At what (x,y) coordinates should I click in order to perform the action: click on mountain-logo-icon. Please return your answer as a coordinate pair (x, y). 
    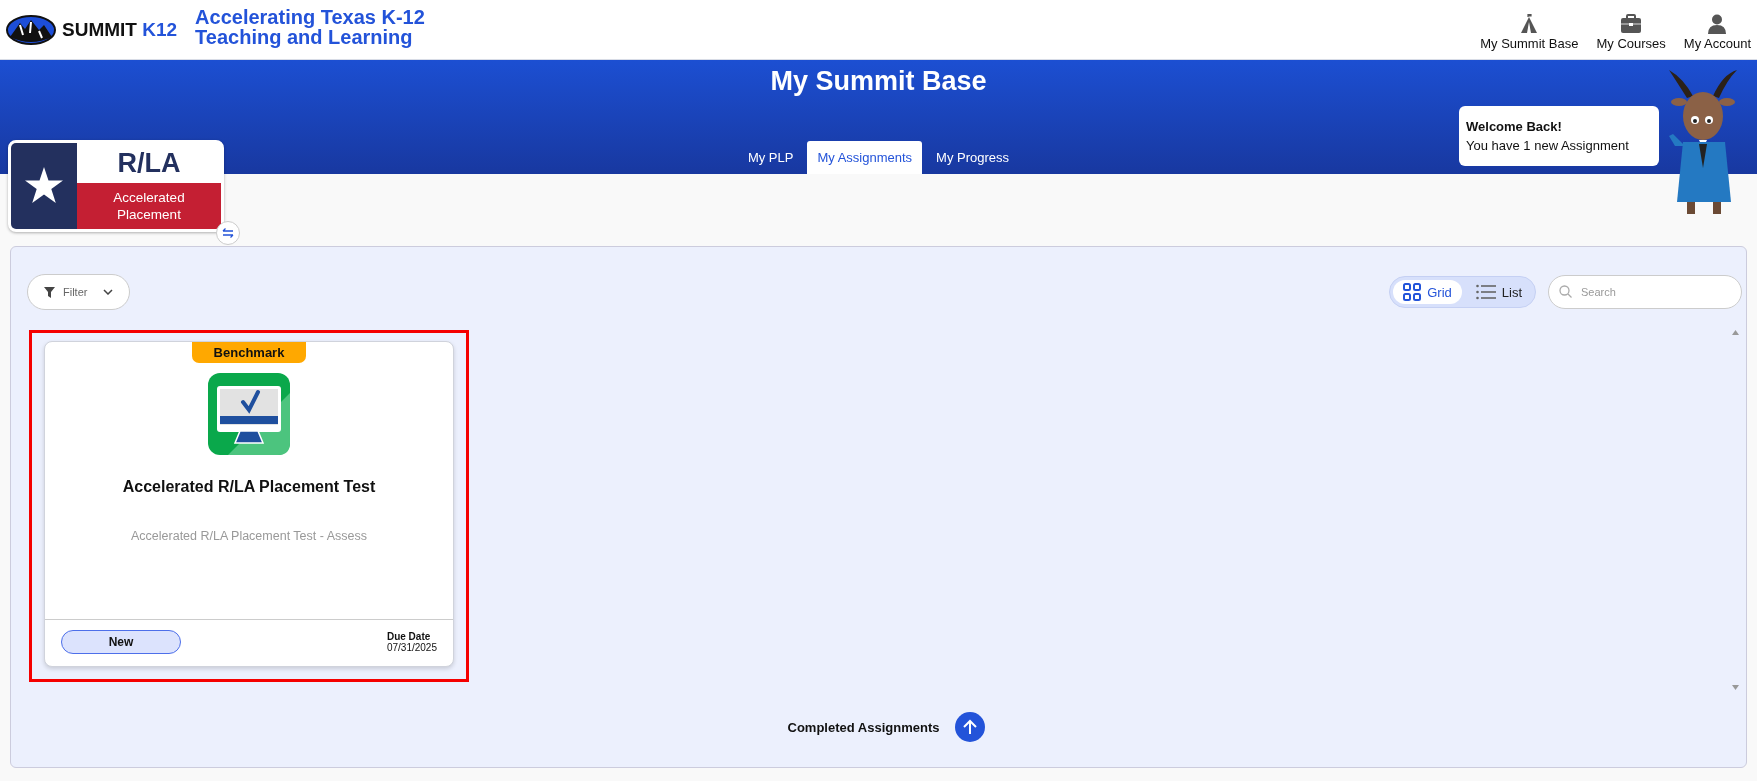
    Looking at the image, I should click on (31, 29).